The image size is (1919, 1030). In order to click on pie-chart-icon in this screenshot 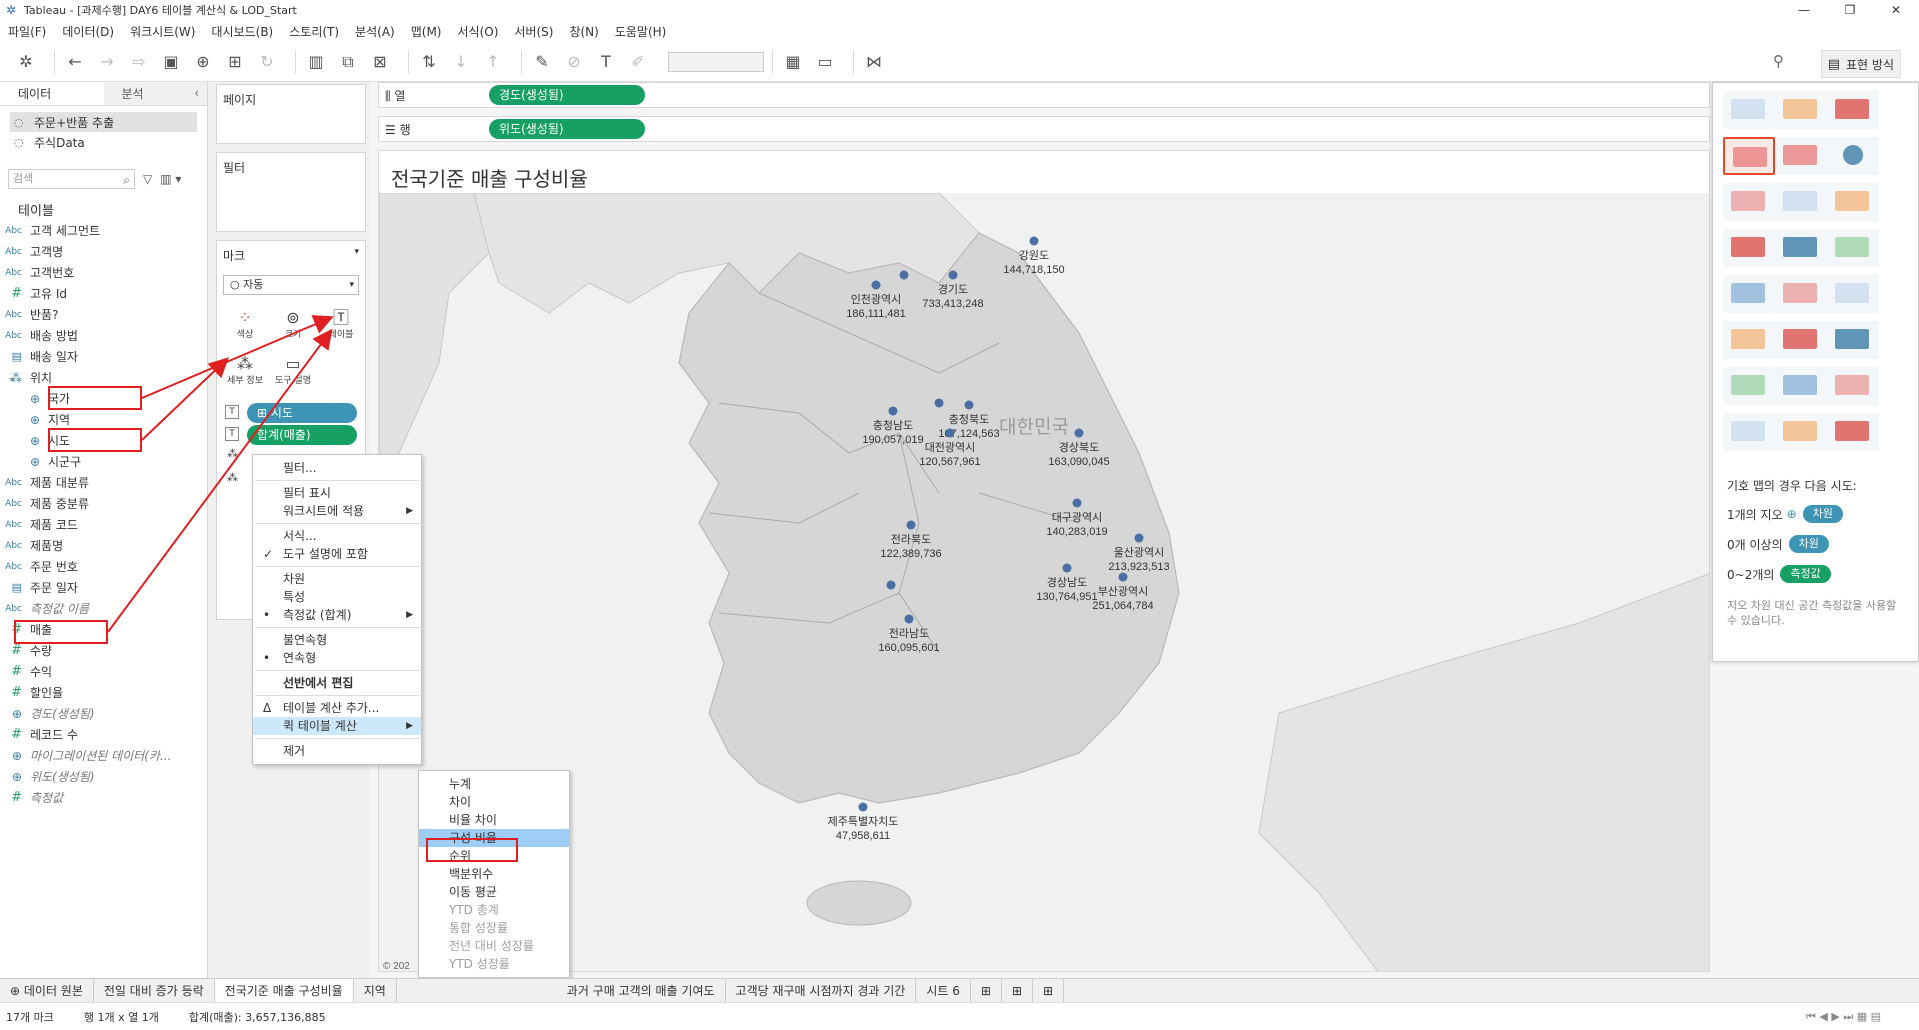, I will do `click(1853, 156)`.